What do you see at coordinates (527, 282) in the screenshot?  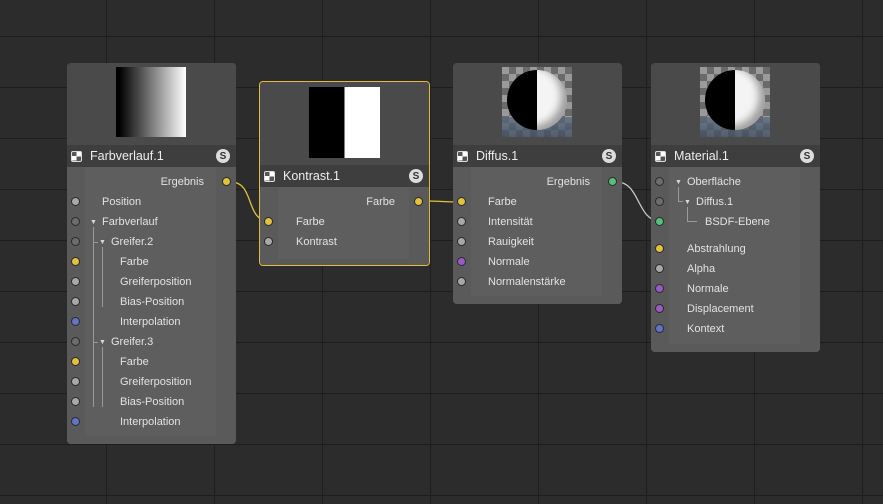 I see `port-label: Normalenstärke` at bounding box center [527, 282].